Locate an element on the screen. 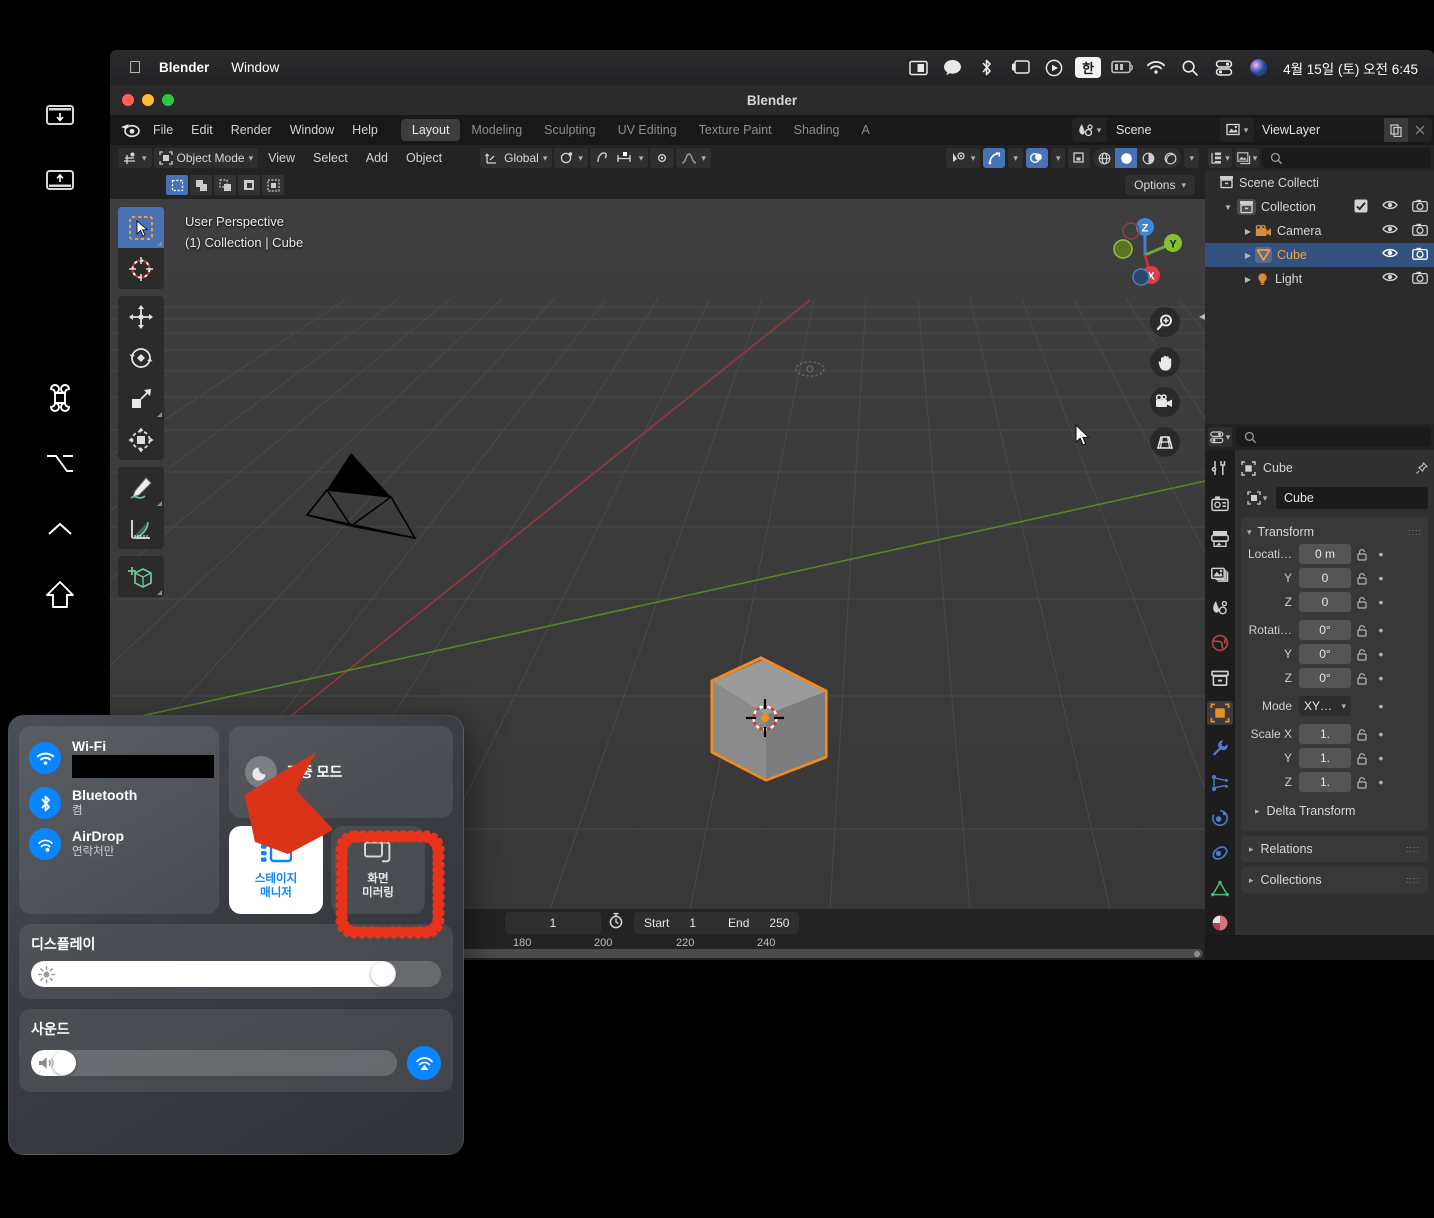 The height and width of the screenshot is (1218, 1434). rotation-mode-dropdown: XY… ▾ is located at coordinates (1325, 706).